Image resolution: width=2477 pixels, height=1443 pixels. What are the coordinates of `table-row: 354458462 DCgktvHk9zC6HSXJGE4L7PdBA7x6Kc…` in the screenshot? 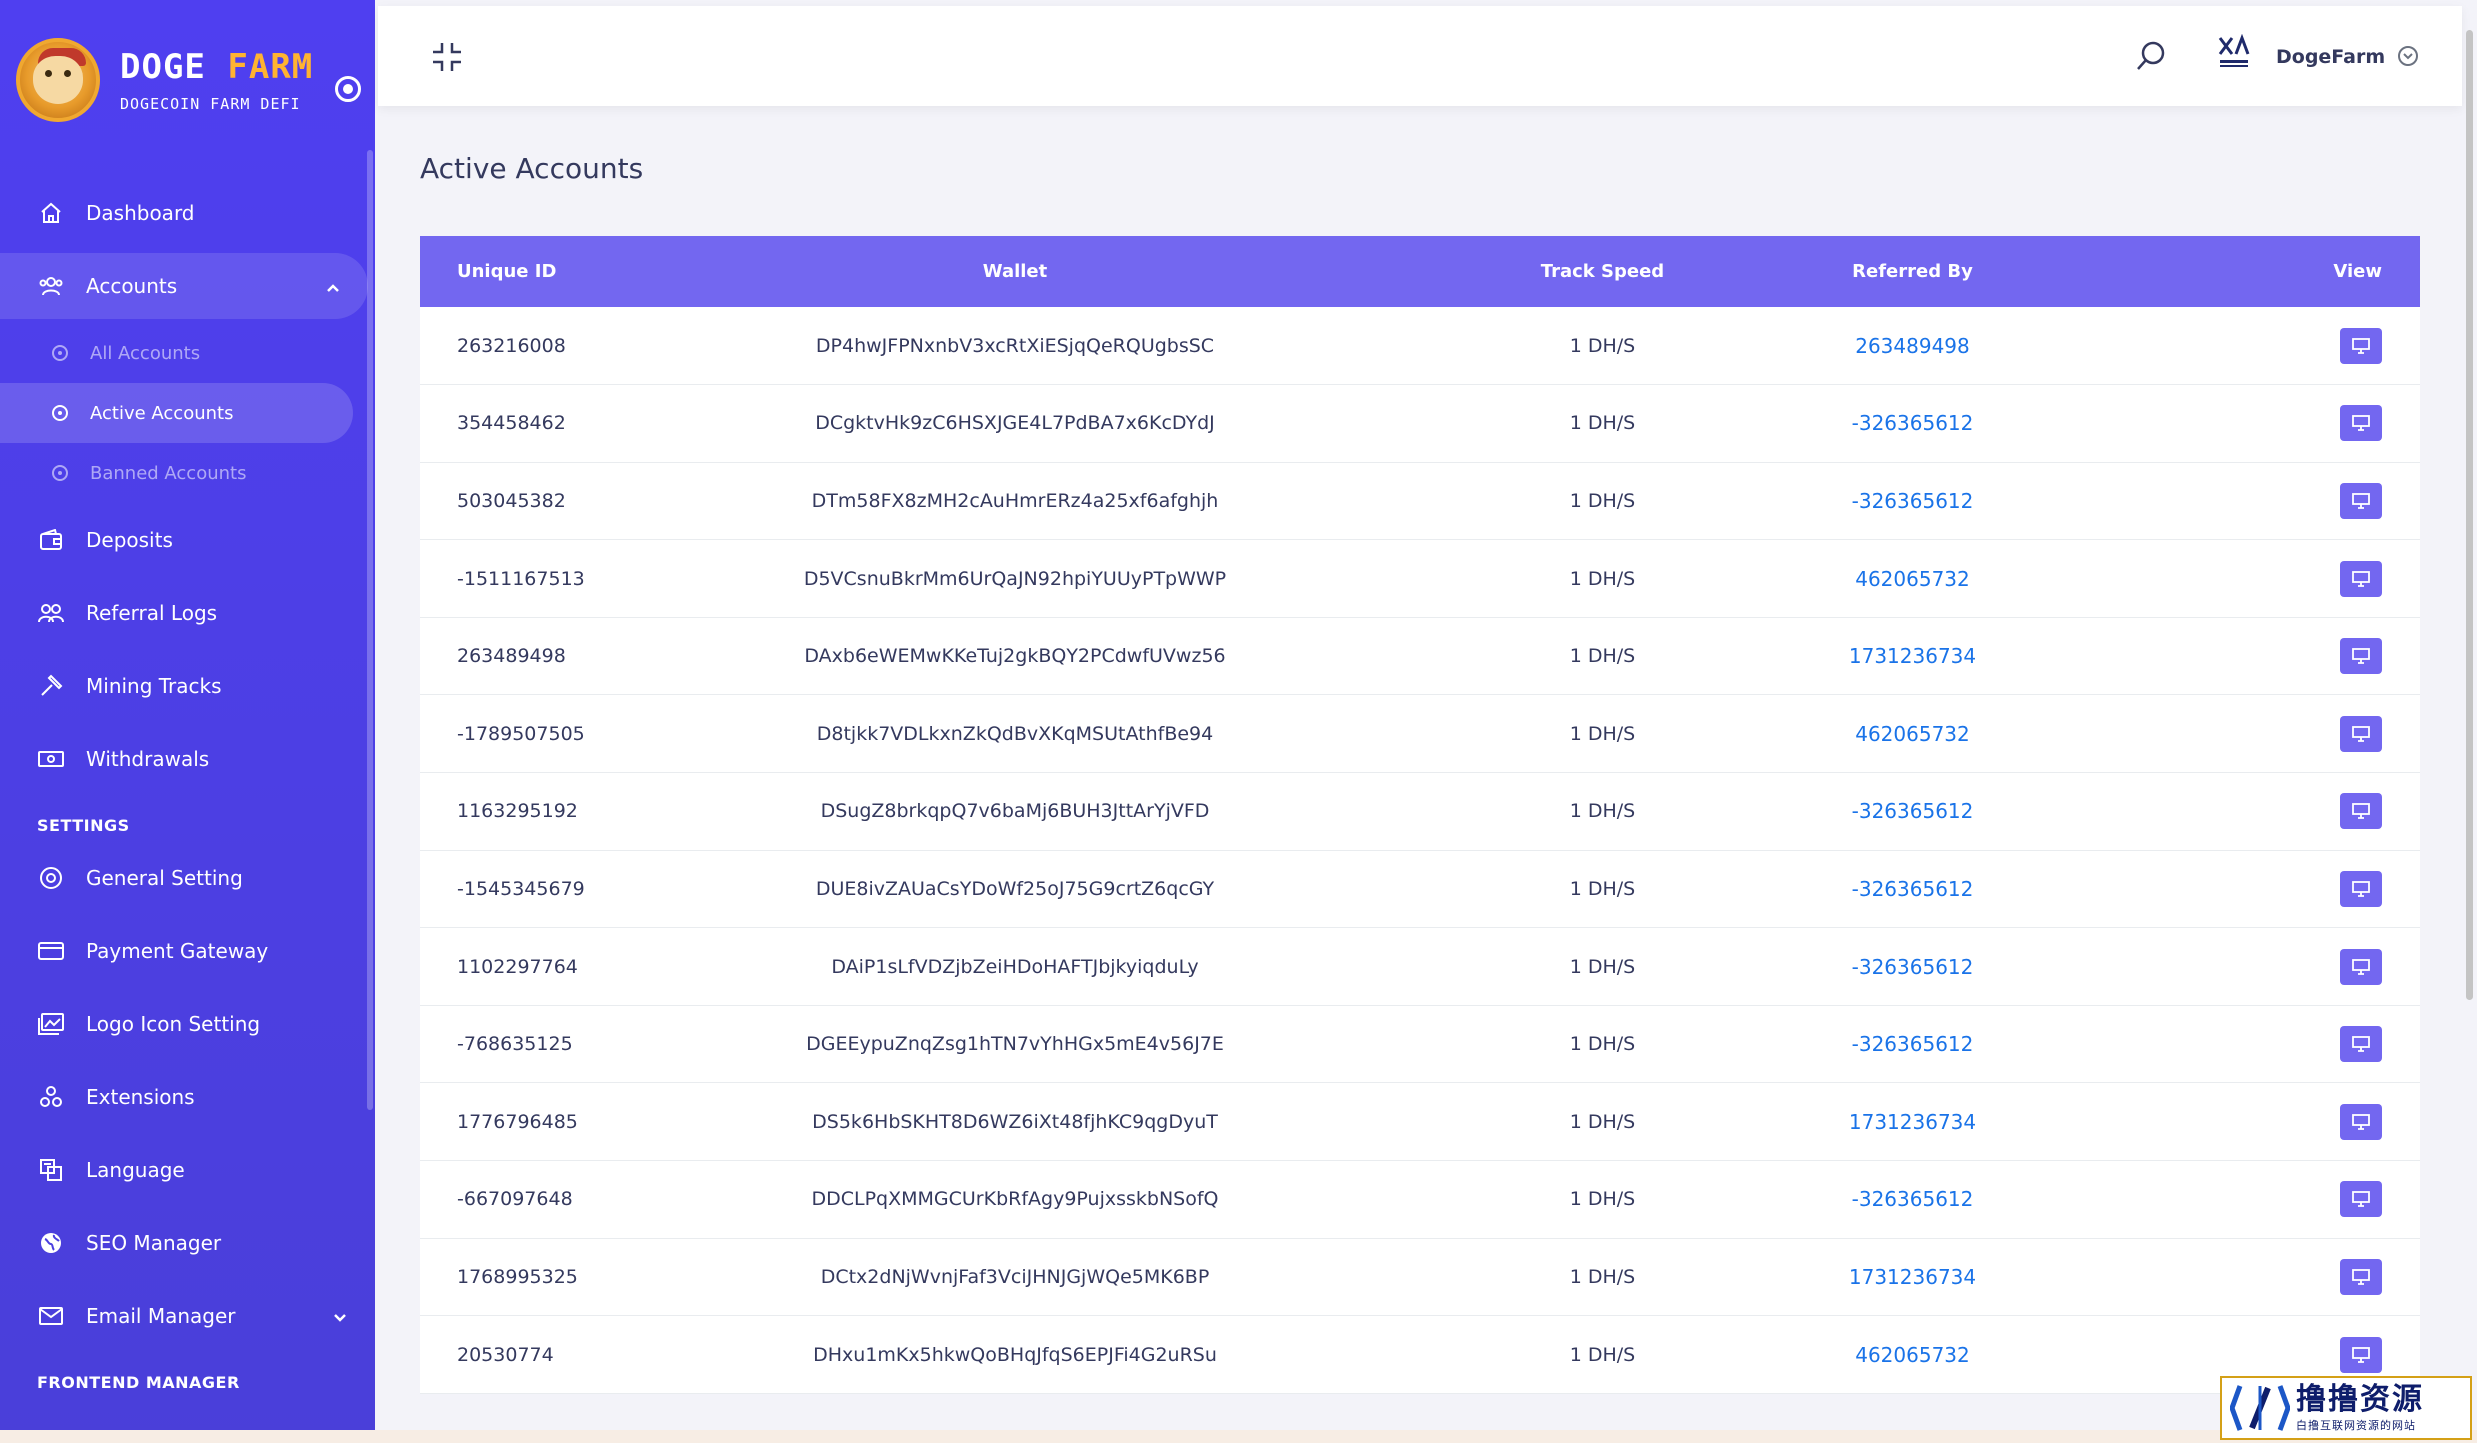 It's located at (1420, 424).